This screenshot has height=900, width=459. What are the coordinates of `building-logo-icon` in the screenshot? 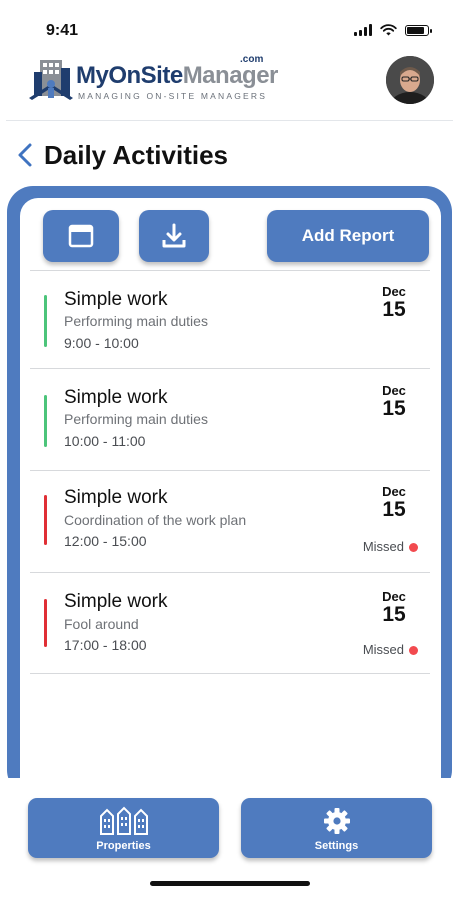 It's located at (51, 80).